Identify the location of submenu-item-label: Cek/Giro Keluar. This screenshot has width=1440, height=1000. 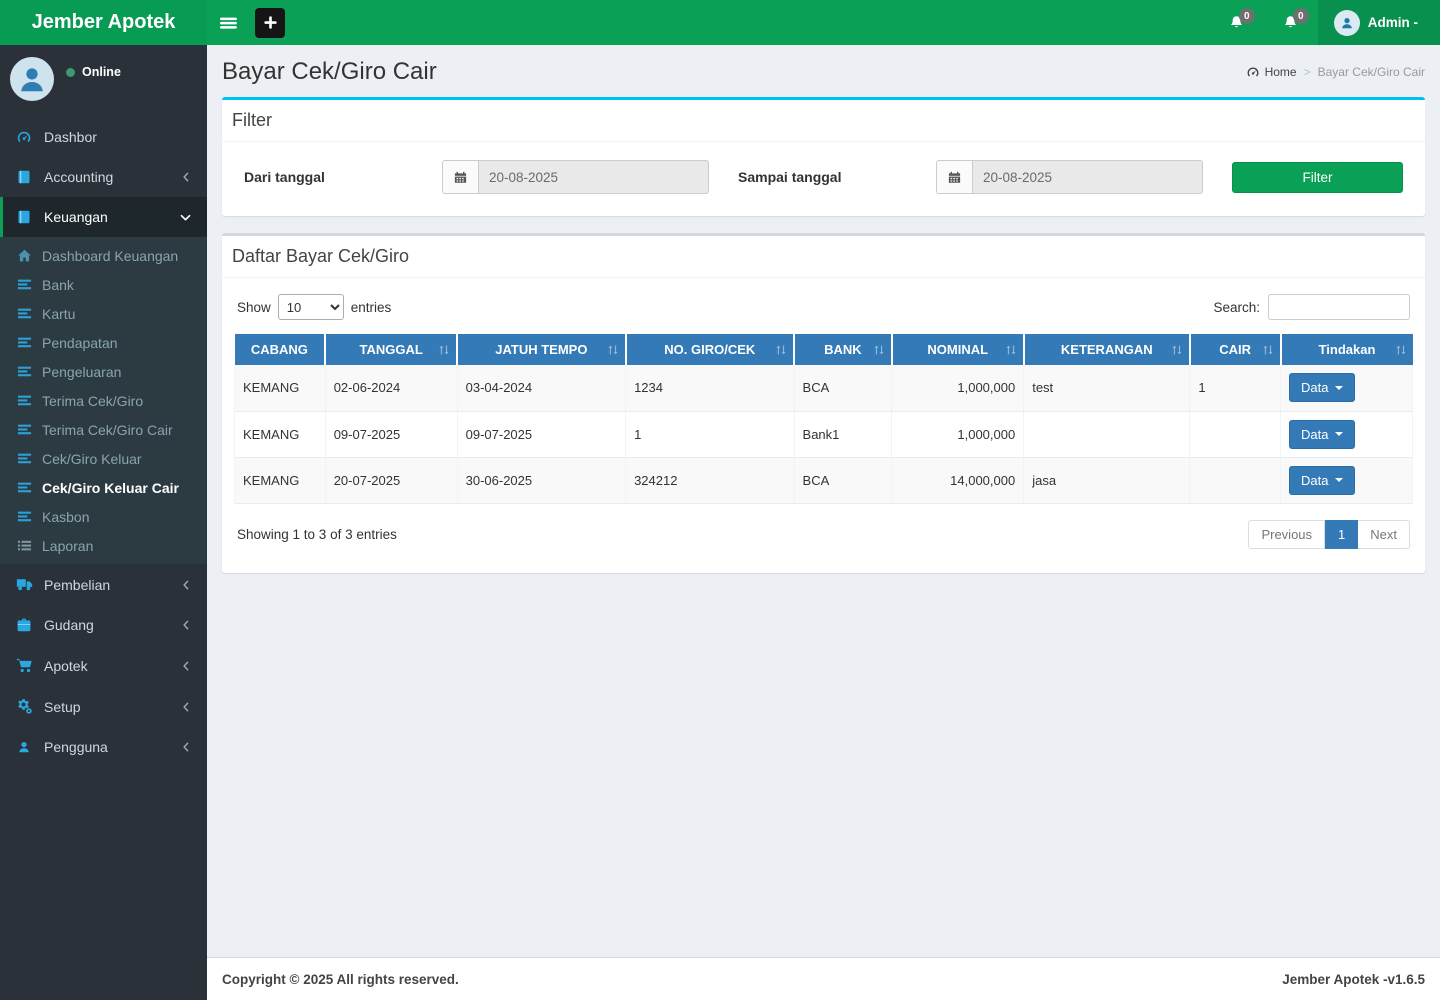
(92, 458).